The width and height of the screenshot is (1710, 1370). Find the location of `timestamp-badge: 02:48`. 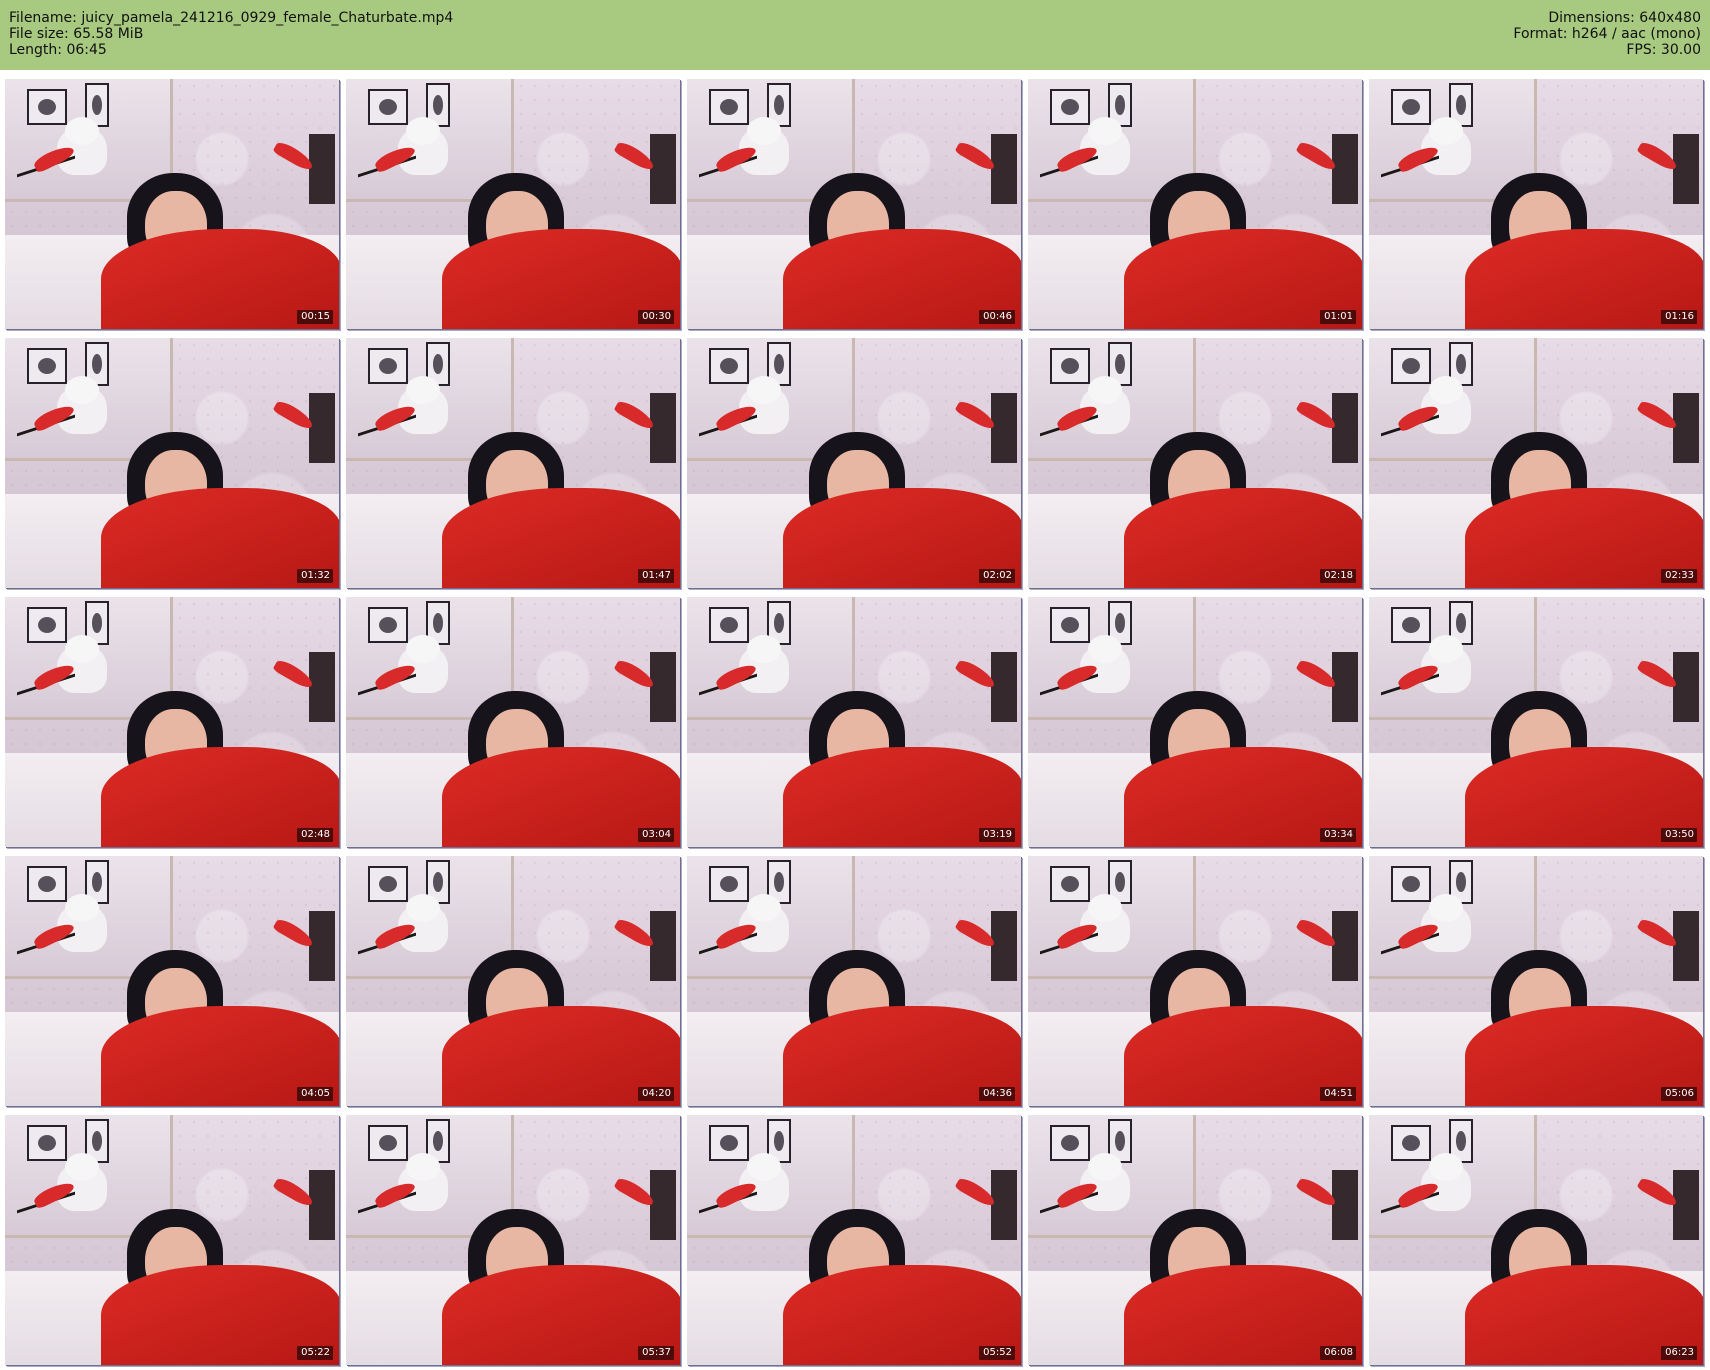

timestamp-badge: 02:48 is located at coordinates (315, 835).